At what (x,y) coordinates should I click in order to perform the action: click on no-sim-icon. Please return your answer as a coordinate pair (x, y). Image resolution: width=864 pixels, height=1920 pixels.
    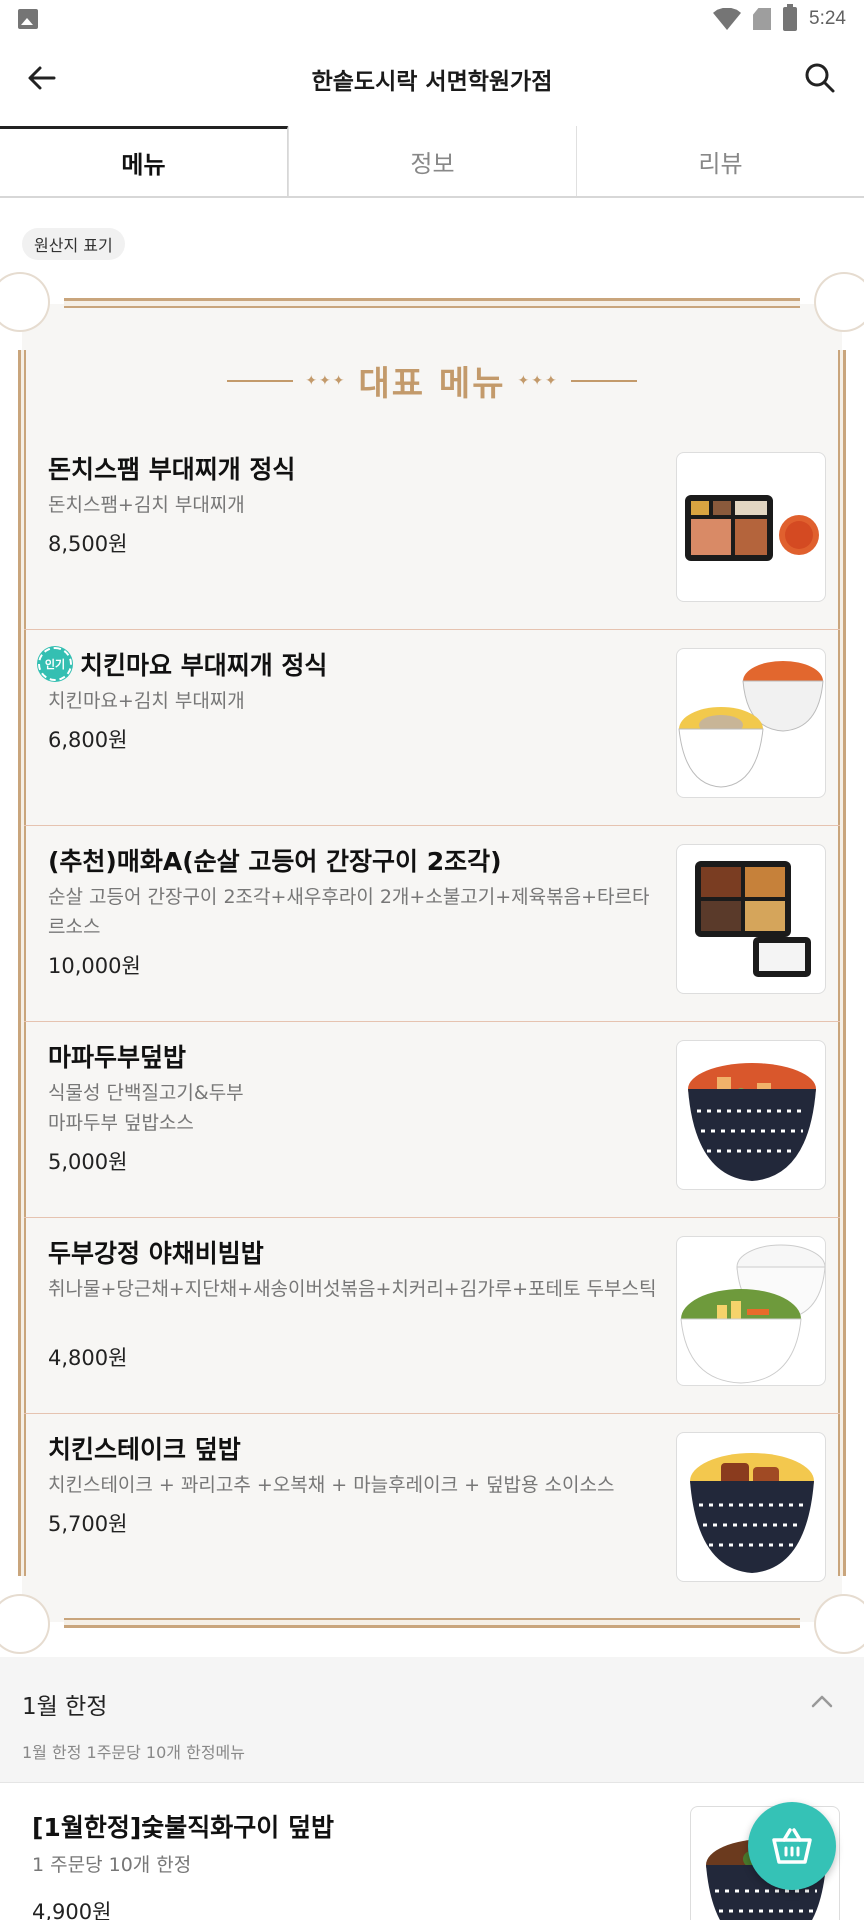
    Looking at the image, I should click on (762, 19).